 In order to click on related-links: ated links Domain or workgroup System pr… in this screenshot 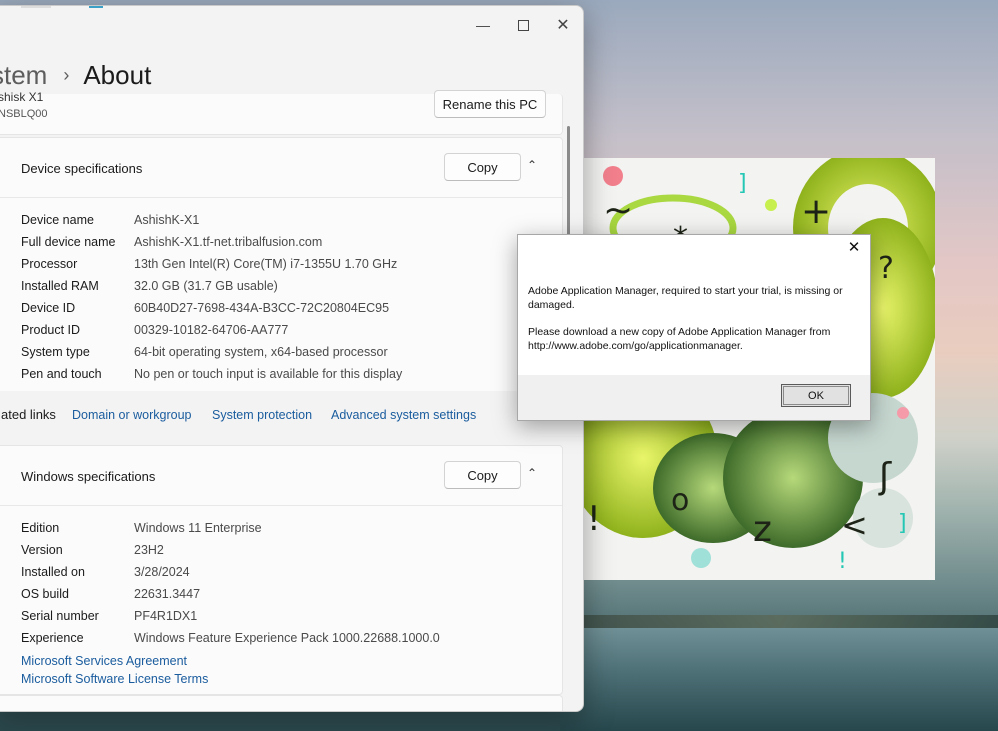, I will do `click(280, 416)`.